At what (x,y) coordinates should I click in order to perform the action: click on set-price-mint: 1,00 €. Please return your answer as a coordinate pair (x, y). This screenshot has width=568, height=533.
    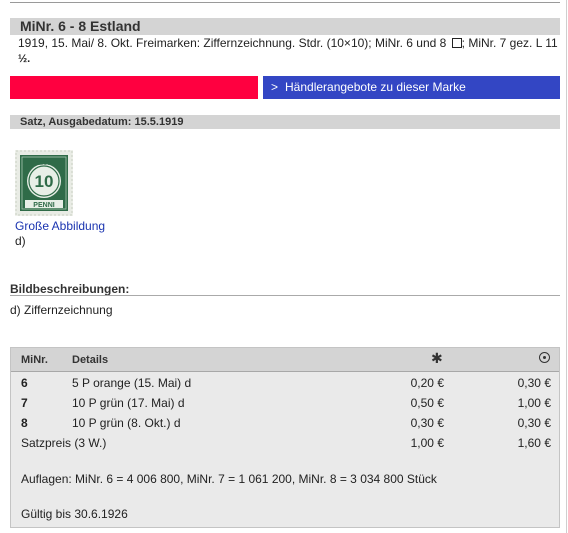
    Looking at the image, I should click on (427, 443).